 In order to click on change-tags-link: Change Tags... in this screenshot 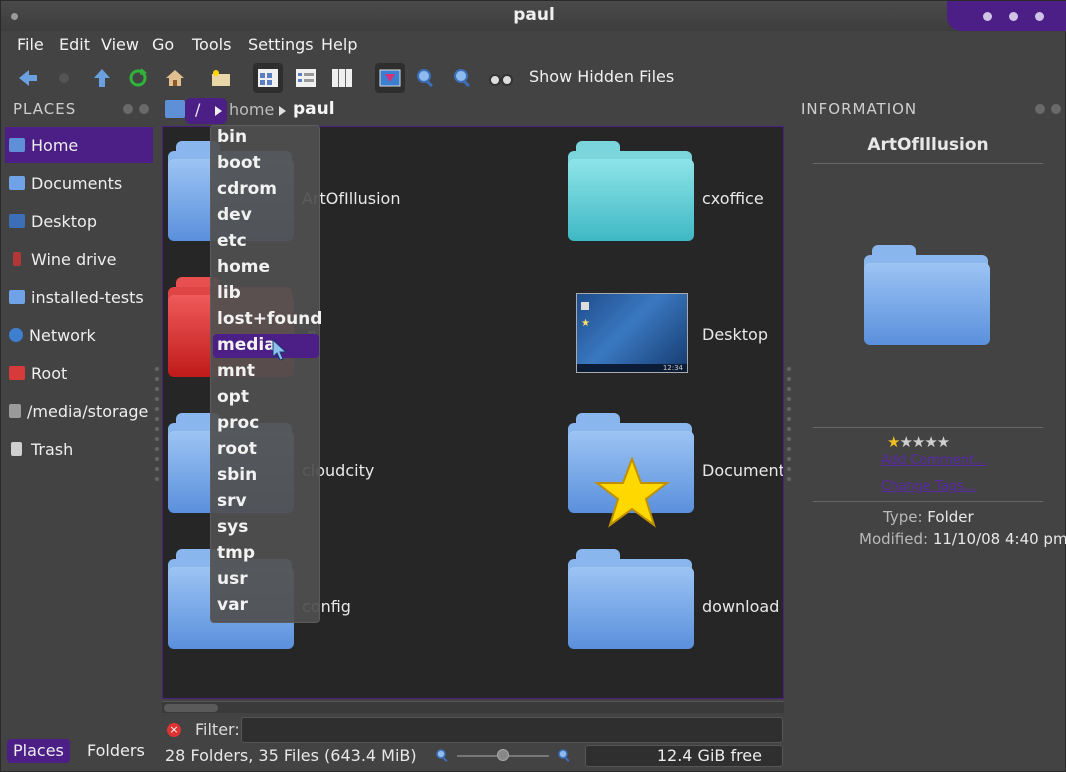, I will do `click(928, 486)`.